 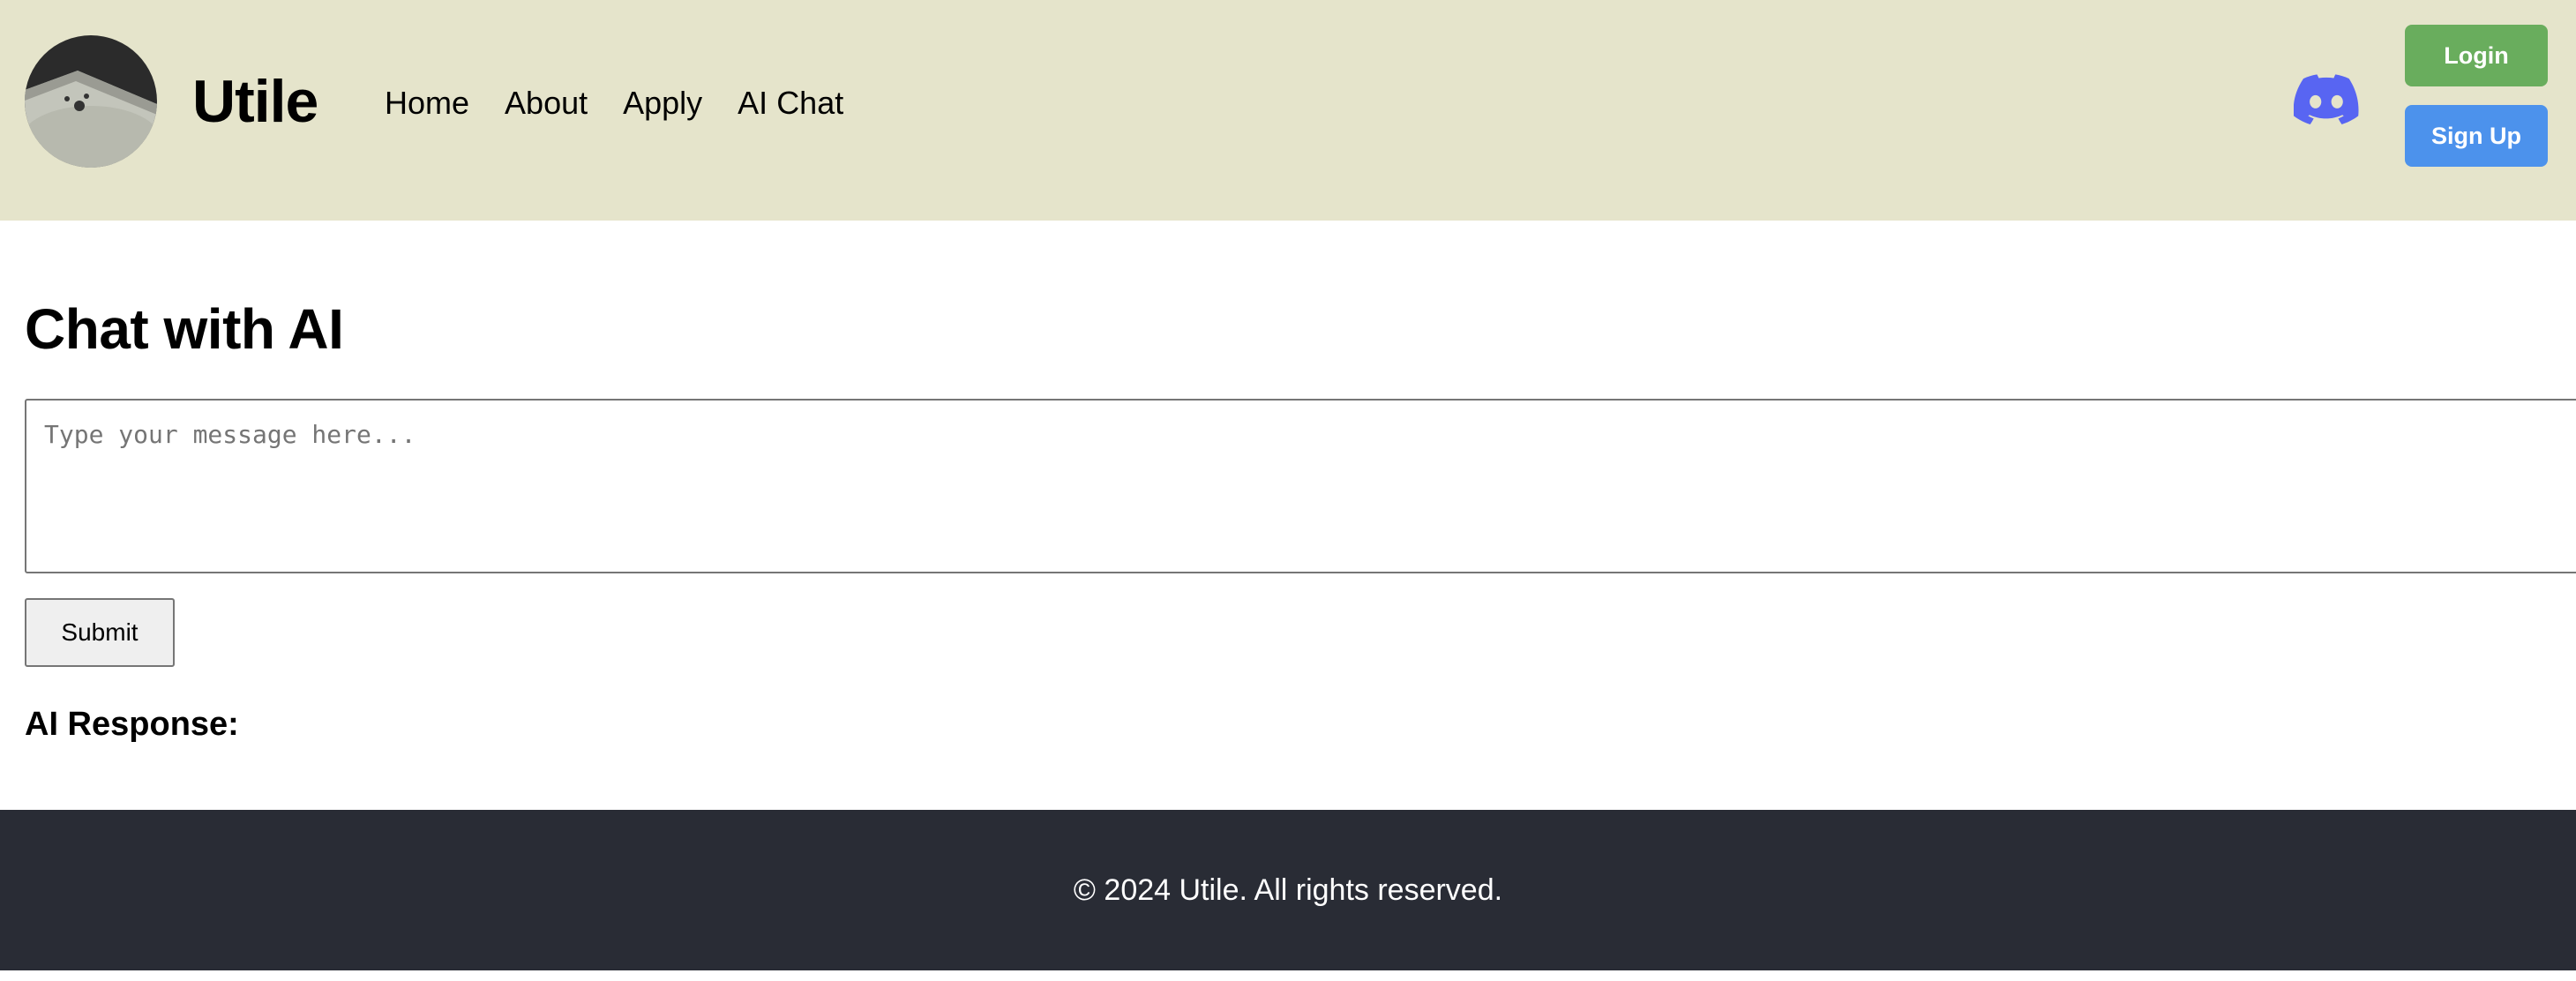 What do you see at coordinates (791, 103) in the screenshot?
I see `nav-ai-chat-link: AI Chat` at bounding box center [791, 103].